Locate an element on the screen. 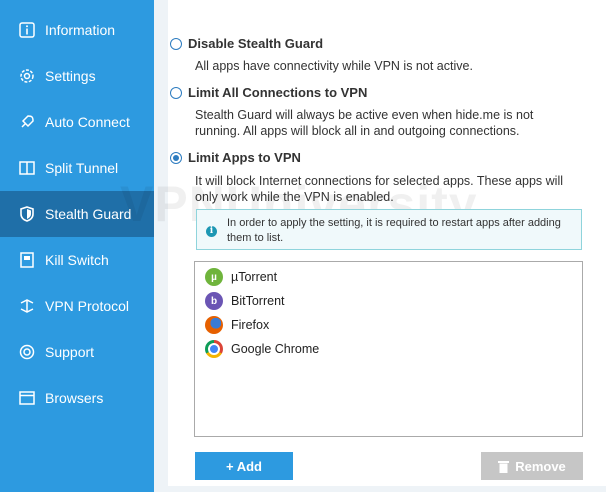 This screenshot has width=606, height=492. app-name: BitTorrent is located at coordinates (258, 301).